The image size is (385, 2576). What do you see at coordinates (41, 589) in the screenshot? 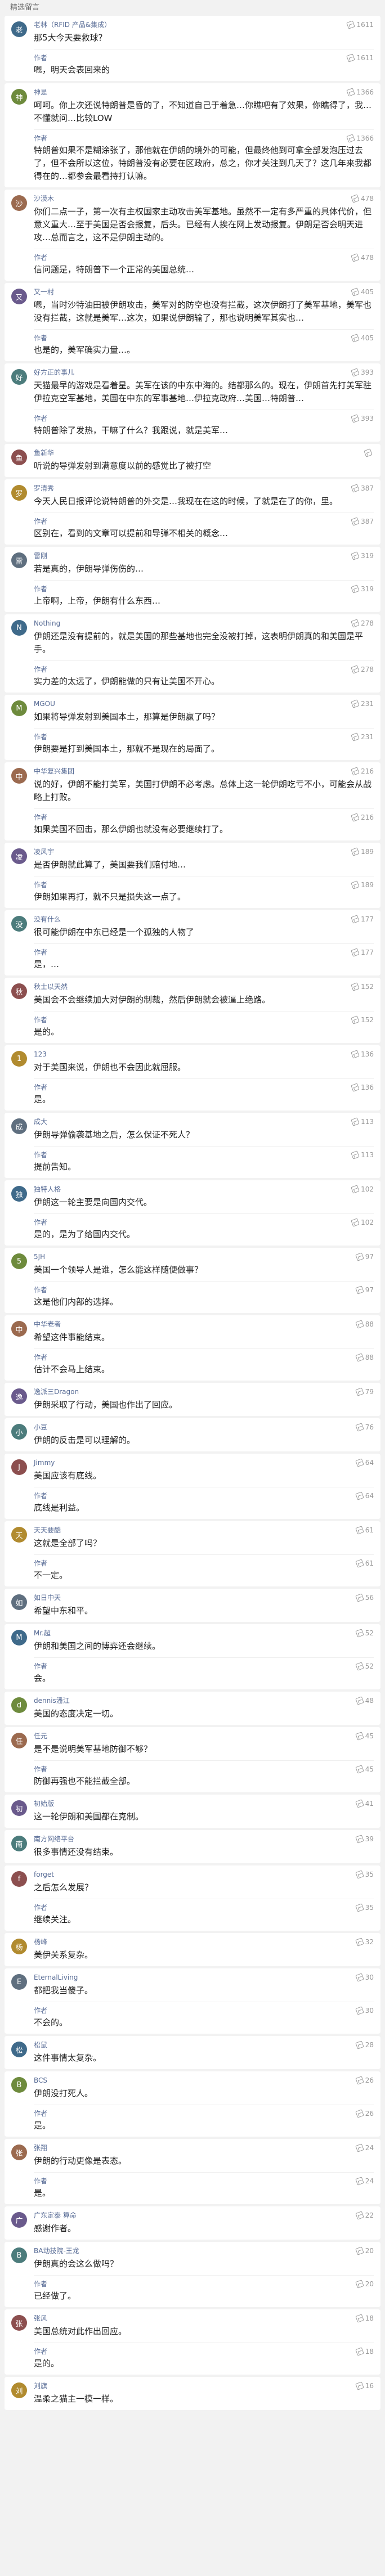
I see `reply-author: 作者` at bounding box center [41, 589].